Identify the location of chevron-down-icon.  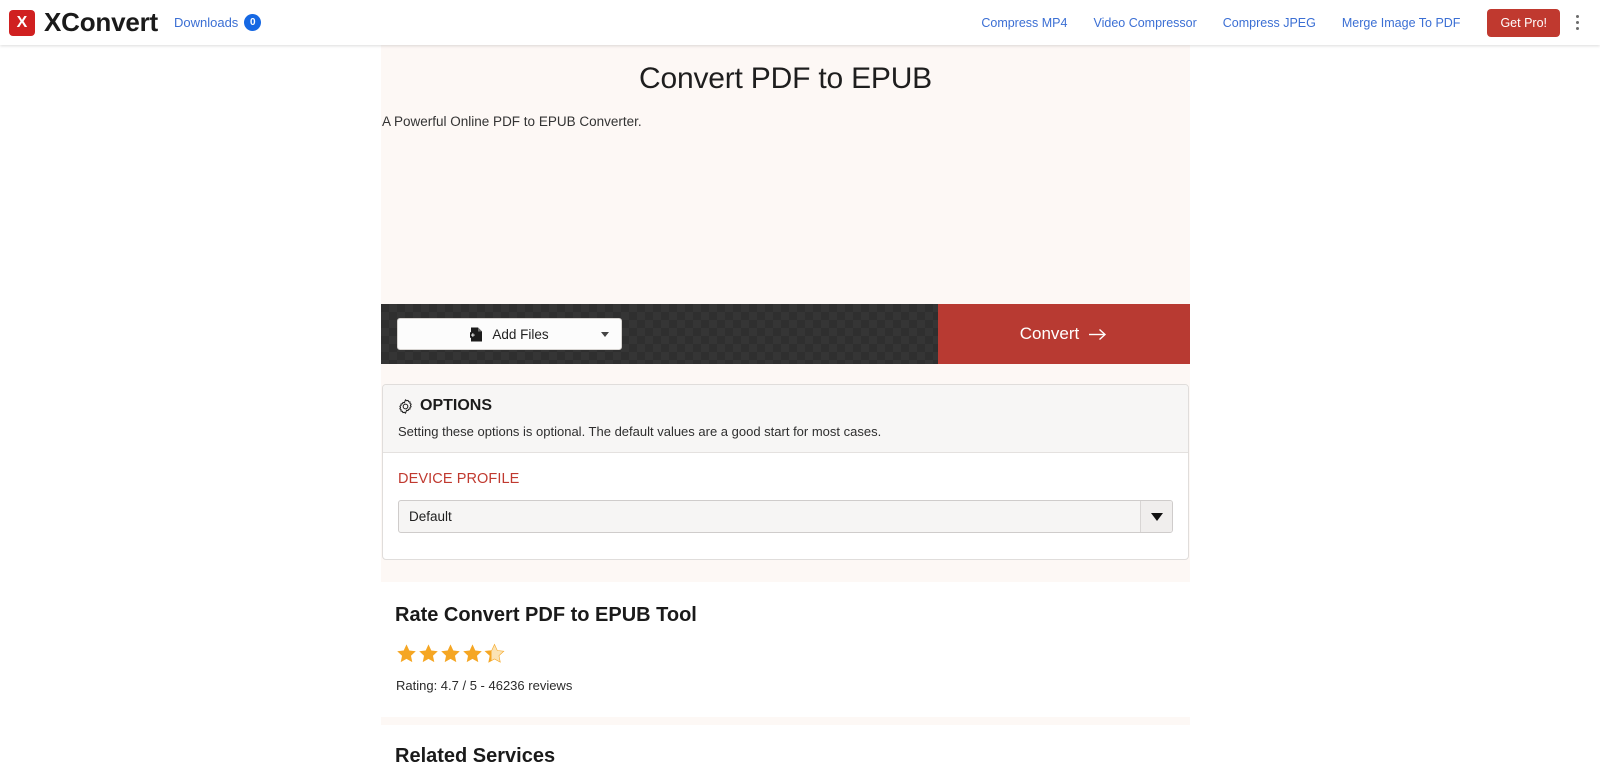
(605, 334).